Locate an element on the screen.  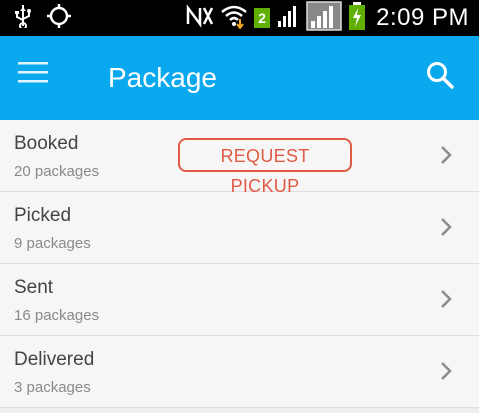
list-item-title: Booked is located at coordinates (46, 143).